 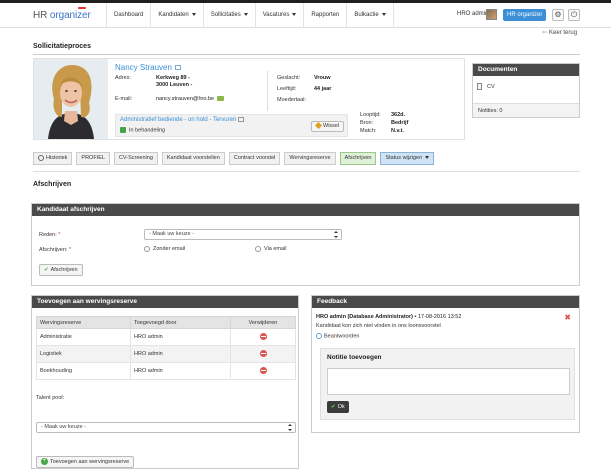 I want to click on write-off-label: Afschrijven: *, so click(x=55, y=250).